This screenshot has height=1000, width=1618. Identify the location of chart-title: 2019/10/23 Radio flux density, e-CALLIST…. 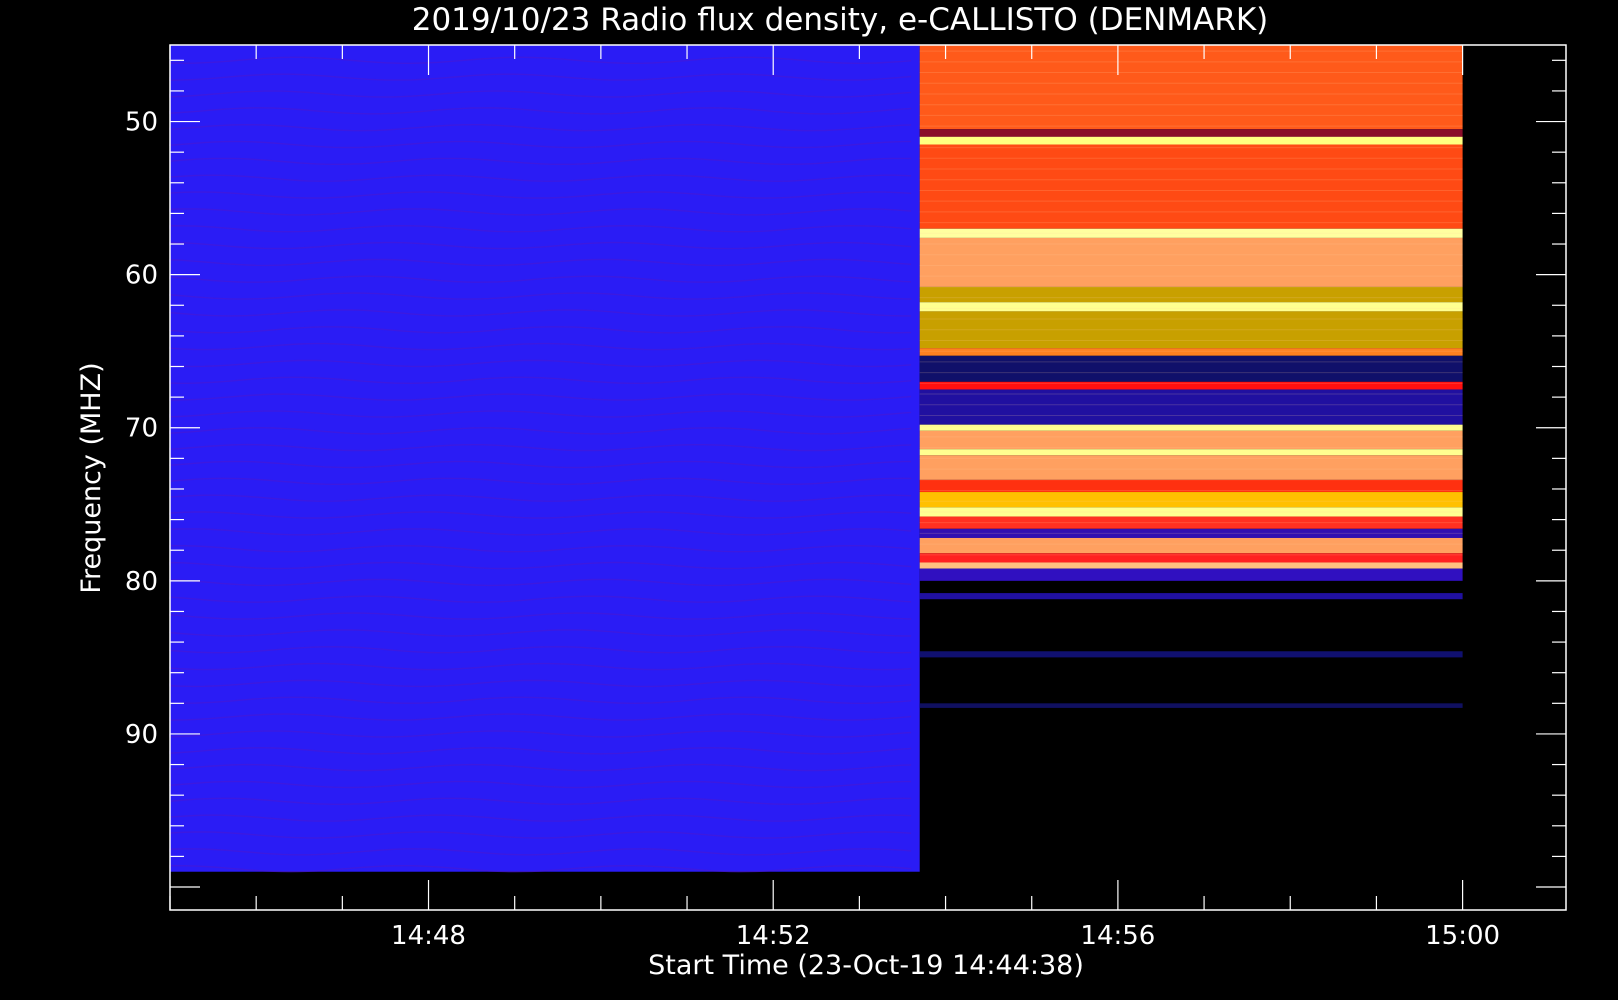
(840, 20).